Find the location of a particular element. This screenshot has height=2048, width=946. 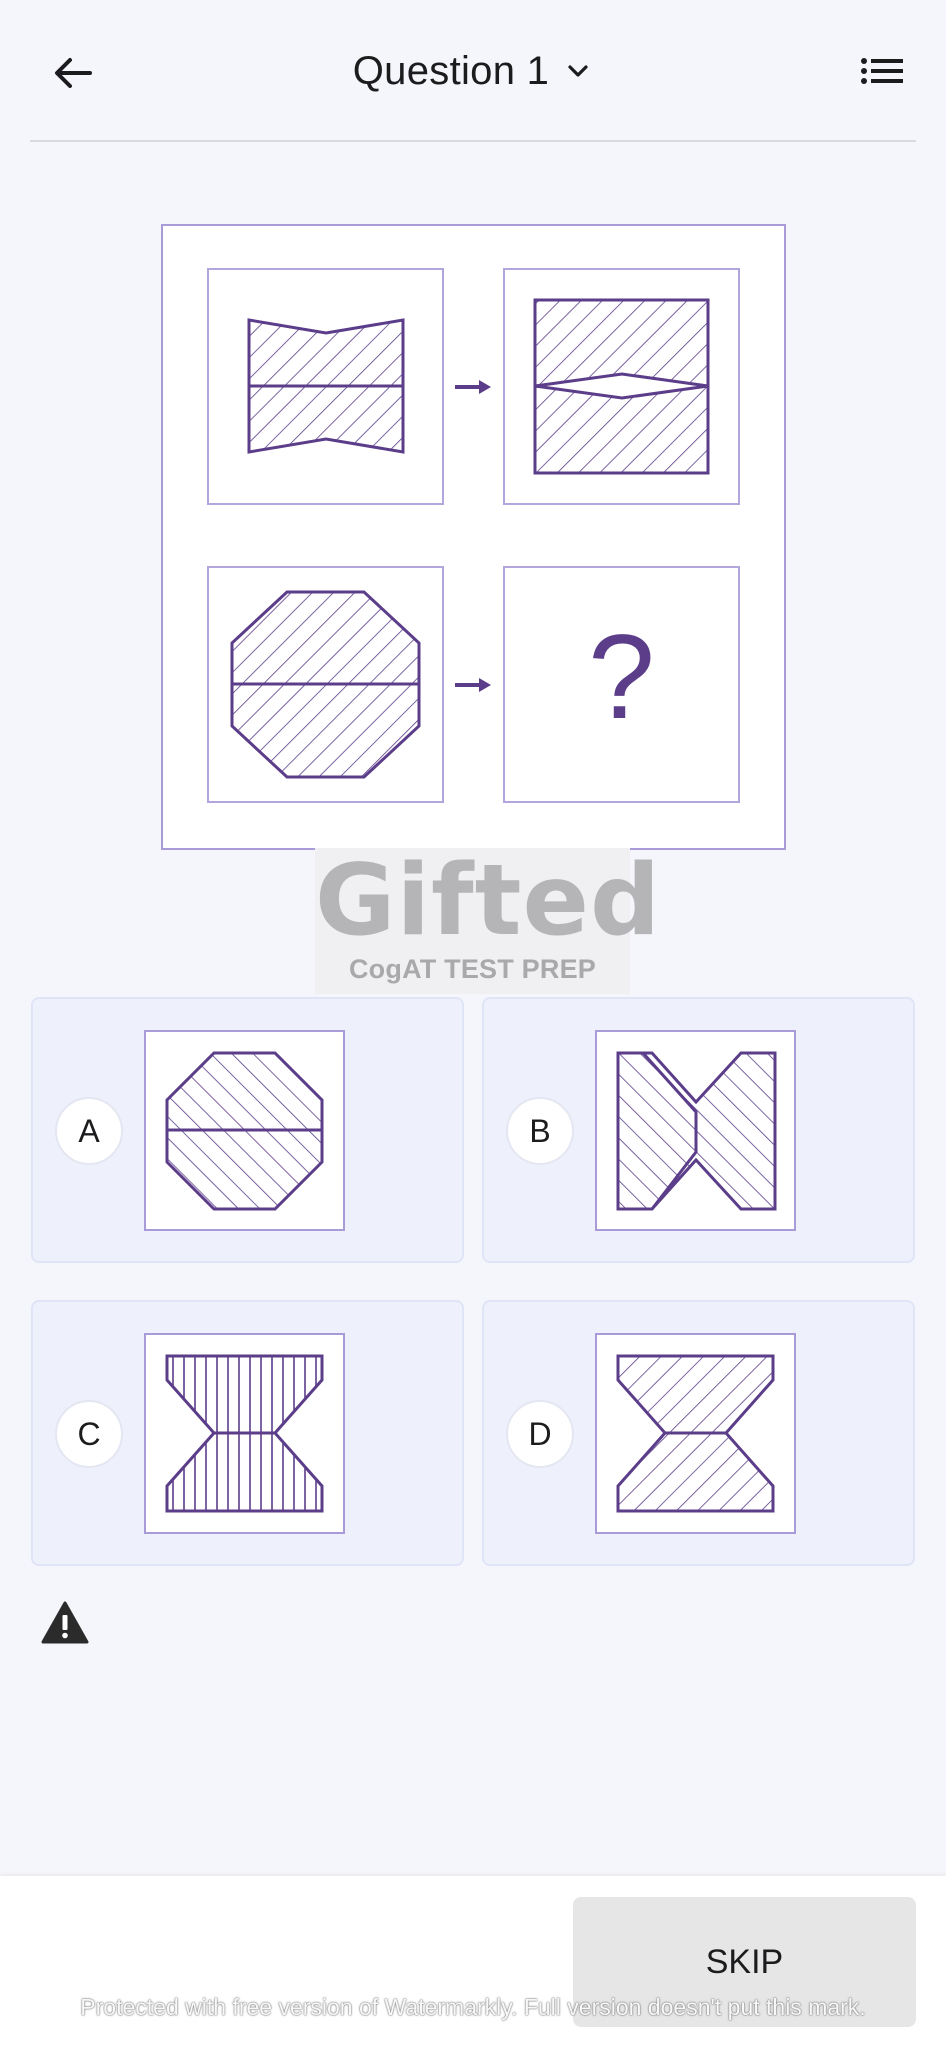

option-c: C is located at coordinates (247, 1433).